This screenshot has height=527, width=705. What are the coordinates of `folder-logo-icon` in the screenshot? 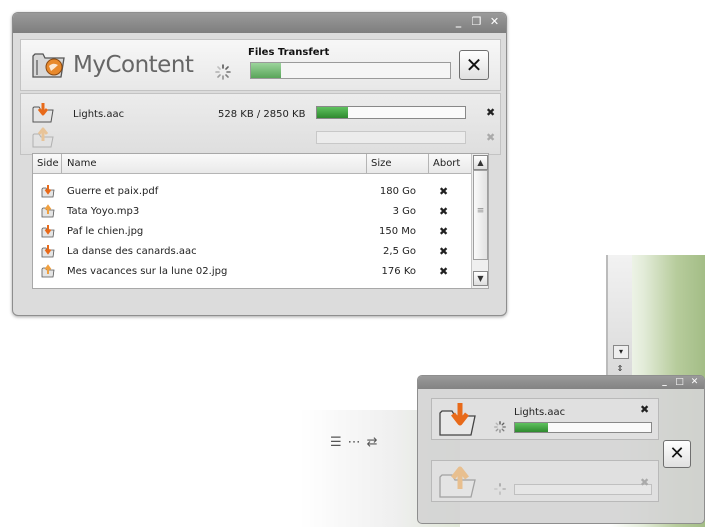 It's located at (48, 65).